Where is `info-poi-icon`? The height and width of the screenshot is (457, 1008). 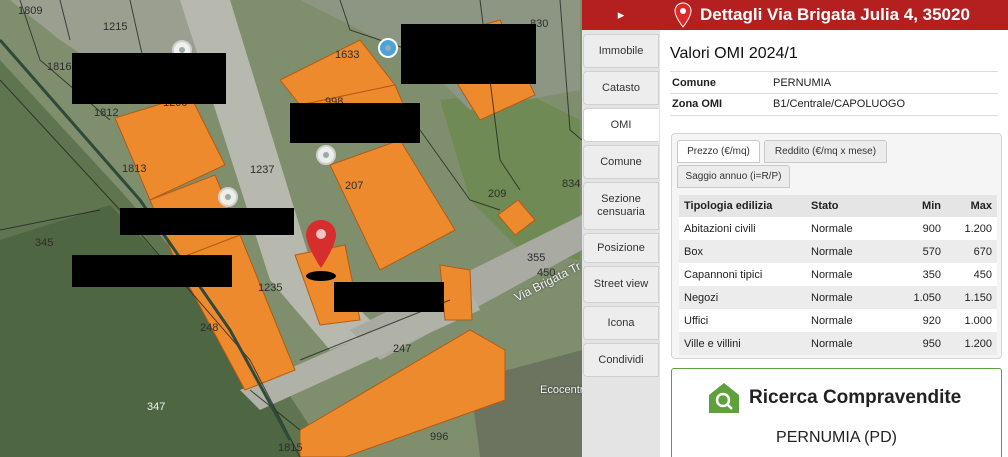 info-poi-icon is located at coordinates (388, 48).